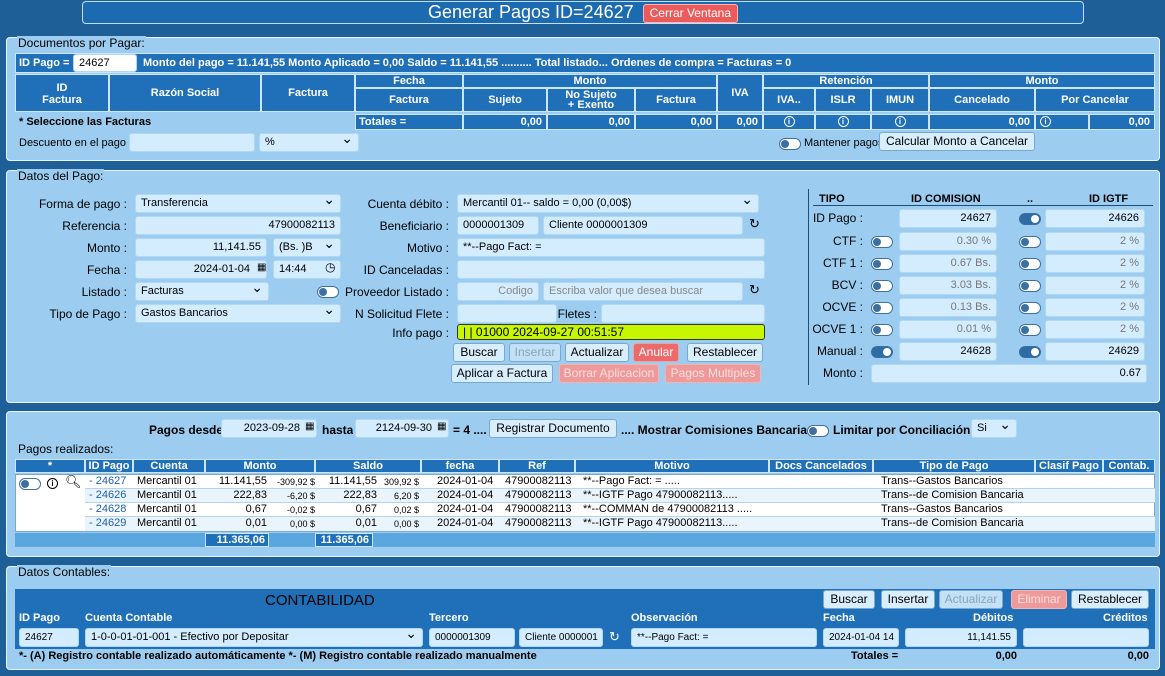  I want to click on proveedor-search-input: Escriba valor que desea buscar, so click(643, 291).